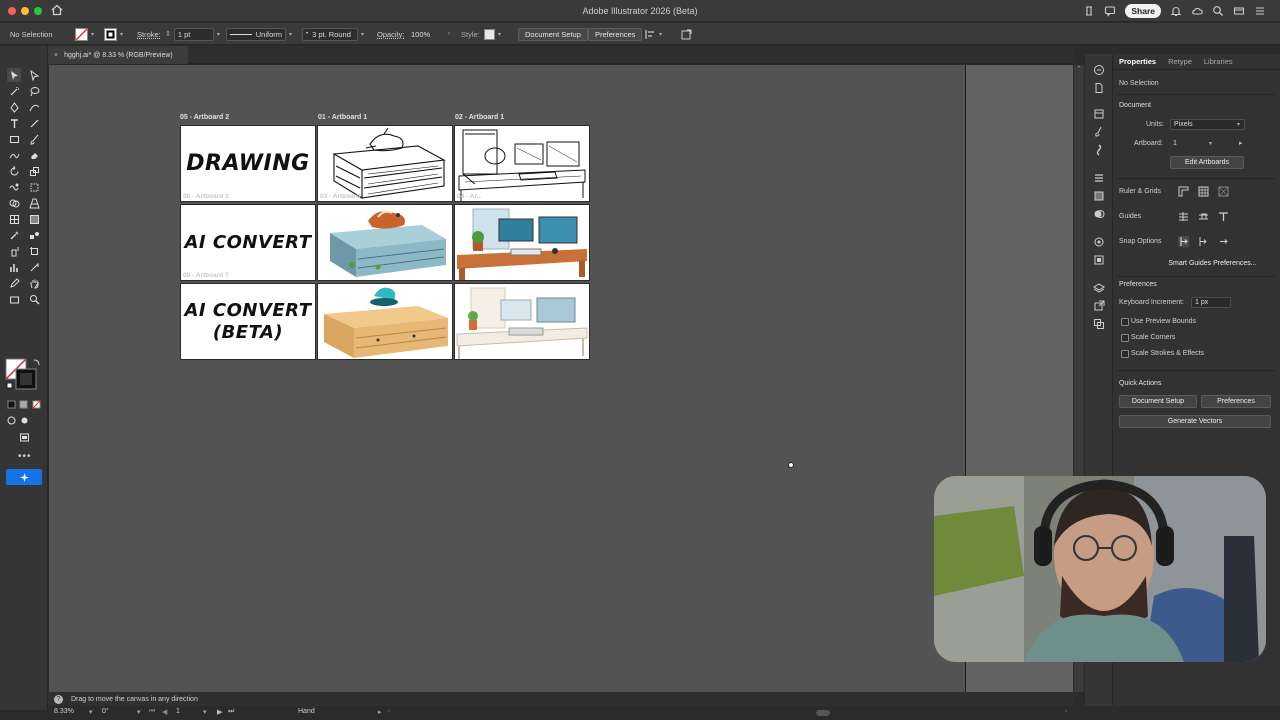 The height and width of the screenshot is (720, 1280). Describe the element at coordinates (1180, 61) in the screenshot. I see `tab-retype: Retype` at that location.